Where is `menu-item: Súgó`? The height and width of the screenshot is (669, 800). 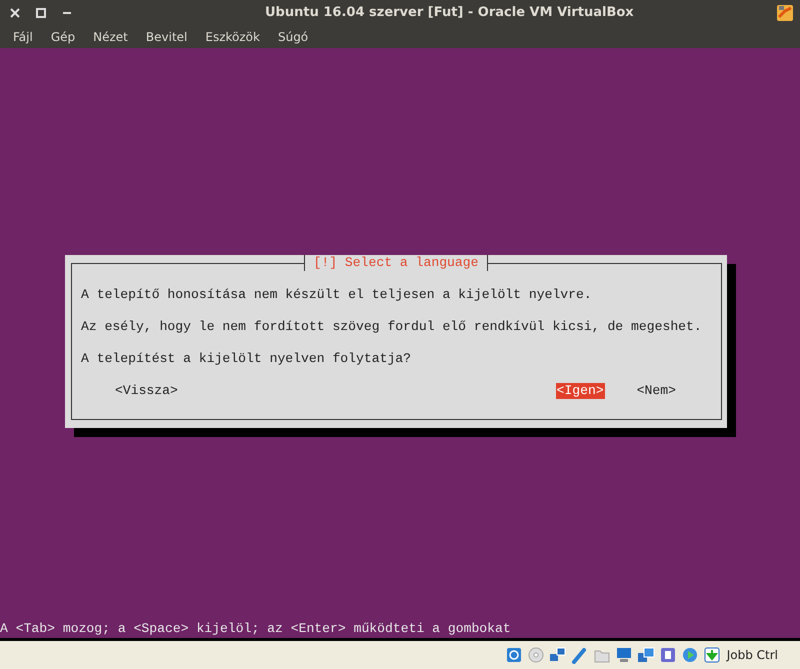
menu-item: Súgó is located at coordinates (293, 37).